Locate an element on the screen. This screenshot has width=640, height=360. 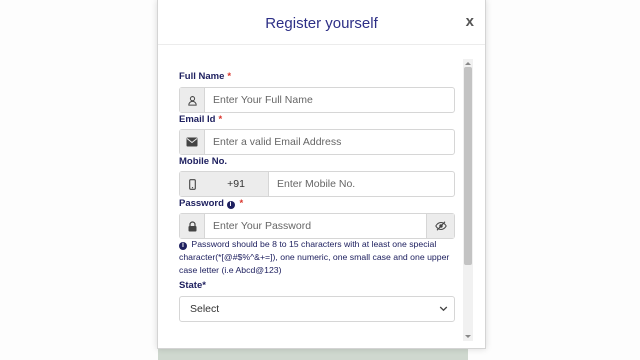
full-name-input is located at coordinates (329, 100).